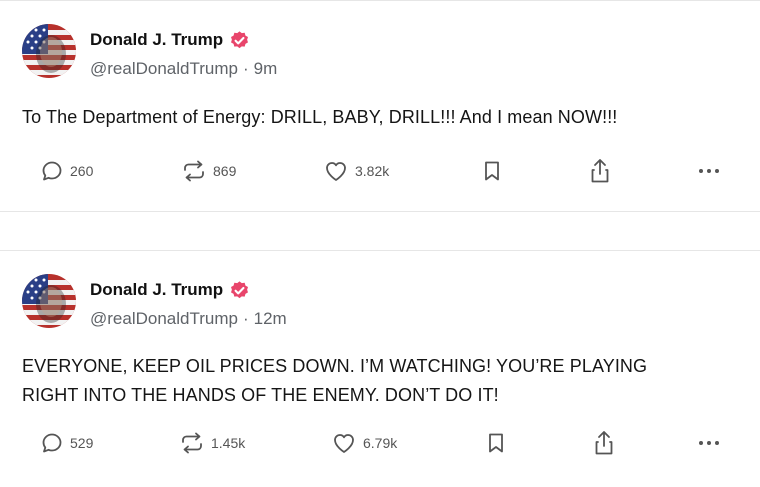 The image size is (760, 487). I want to click on post-time: 9m, so click(266, 68).